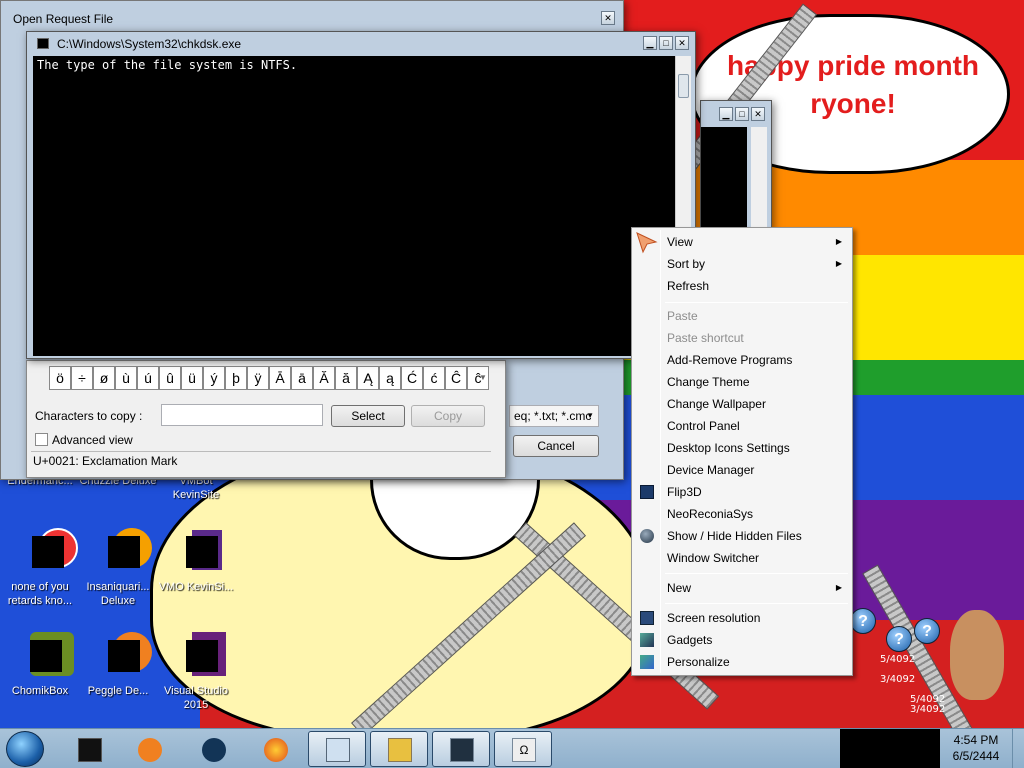 This screenshot has width=1024, height=768. I want to click on gadget-area: ? ? ? 5/4092 3/4092 5/4092 3/4092, so click(930, 655).